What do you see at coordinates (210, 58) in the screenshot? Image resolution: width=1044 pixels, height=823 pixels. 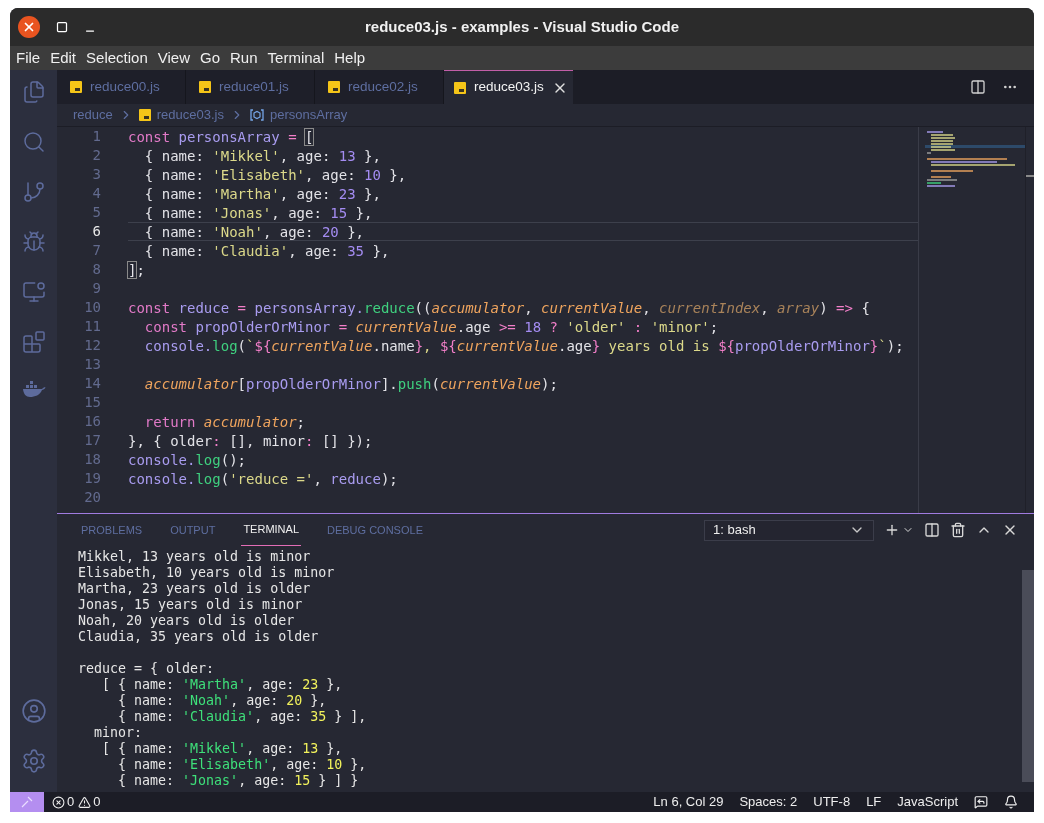 I see `menu-item: Go` at bounding box center [210, 58].